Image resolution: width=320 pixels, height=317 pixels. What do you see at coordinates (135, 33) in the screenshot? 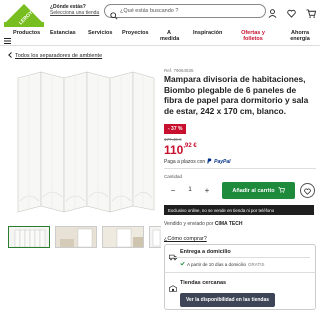
I see `nav-proyectos: Proyectos` at bounding box center [135, 33].